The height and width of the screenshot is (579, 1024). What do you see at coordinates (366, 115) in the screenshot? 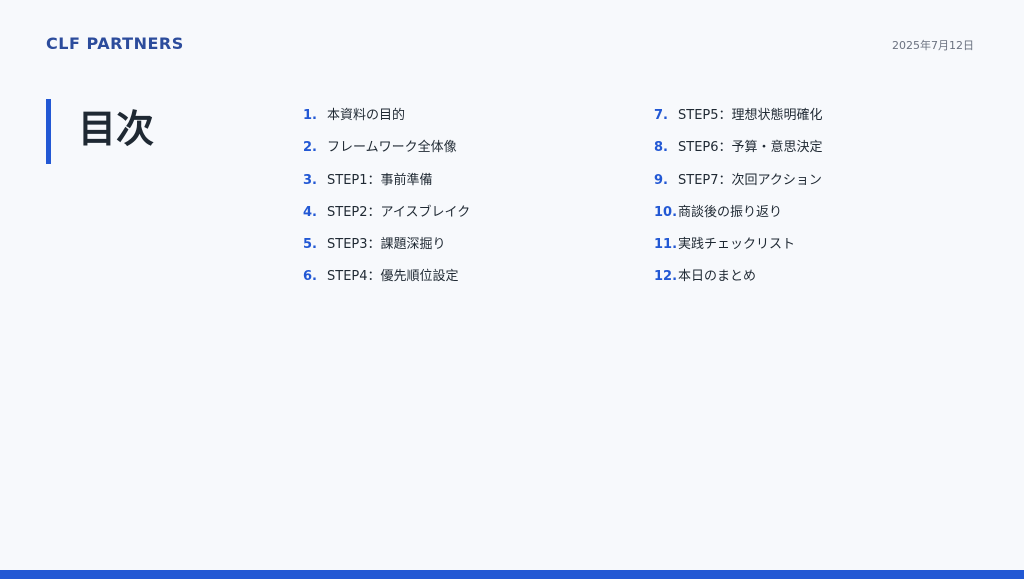
I see `toc-item-label: 本資料の目的` at bounding box center [366, 115].